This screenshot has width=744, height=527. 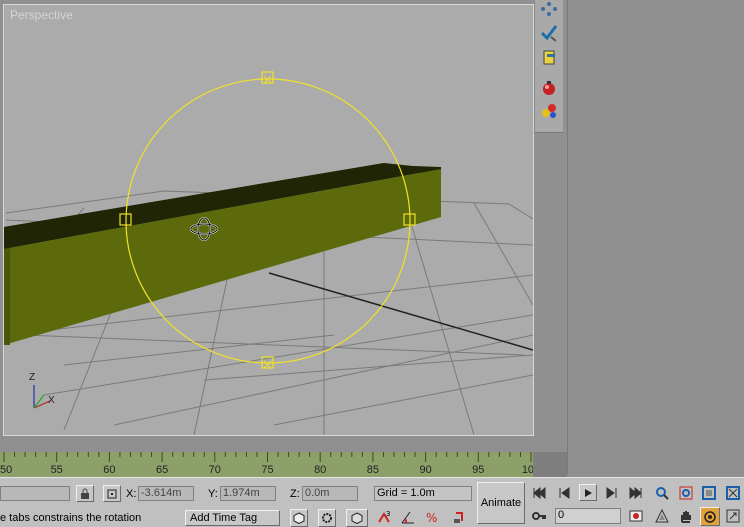 What do you see at coordinates (7, 296) in the screenshot?
I see `box-side-face` at bounding box center [7, 296].